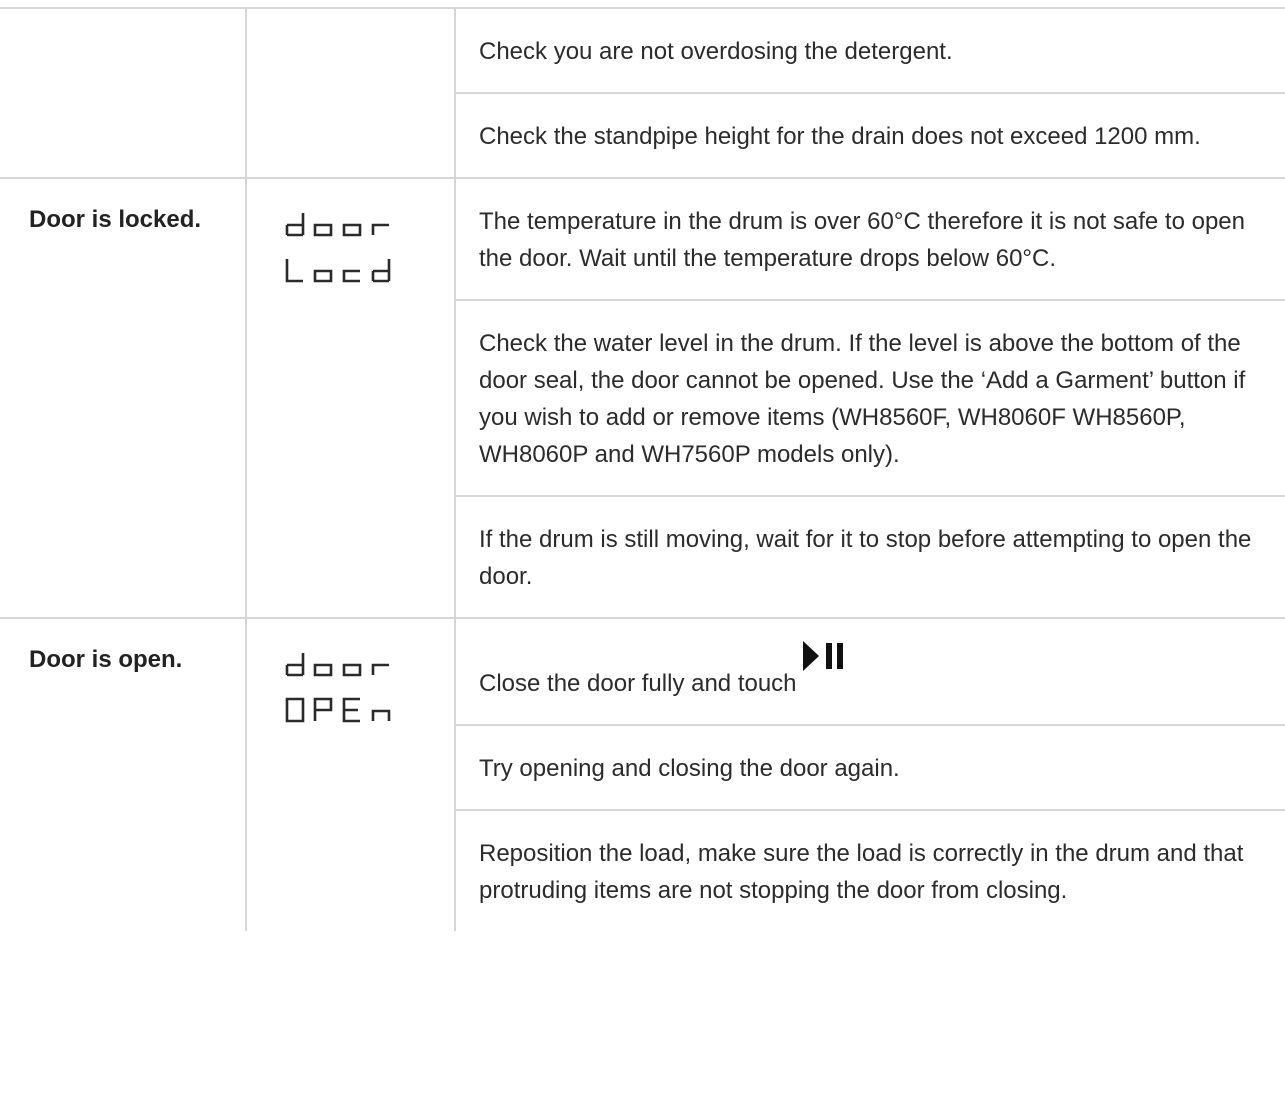 Image resolution: width=1285 pixels, height=1106 pixels. Describe the element at coordinates (869, 671) in the screenshot. I see `solution-cell: Close the door fully and touch` at that location.